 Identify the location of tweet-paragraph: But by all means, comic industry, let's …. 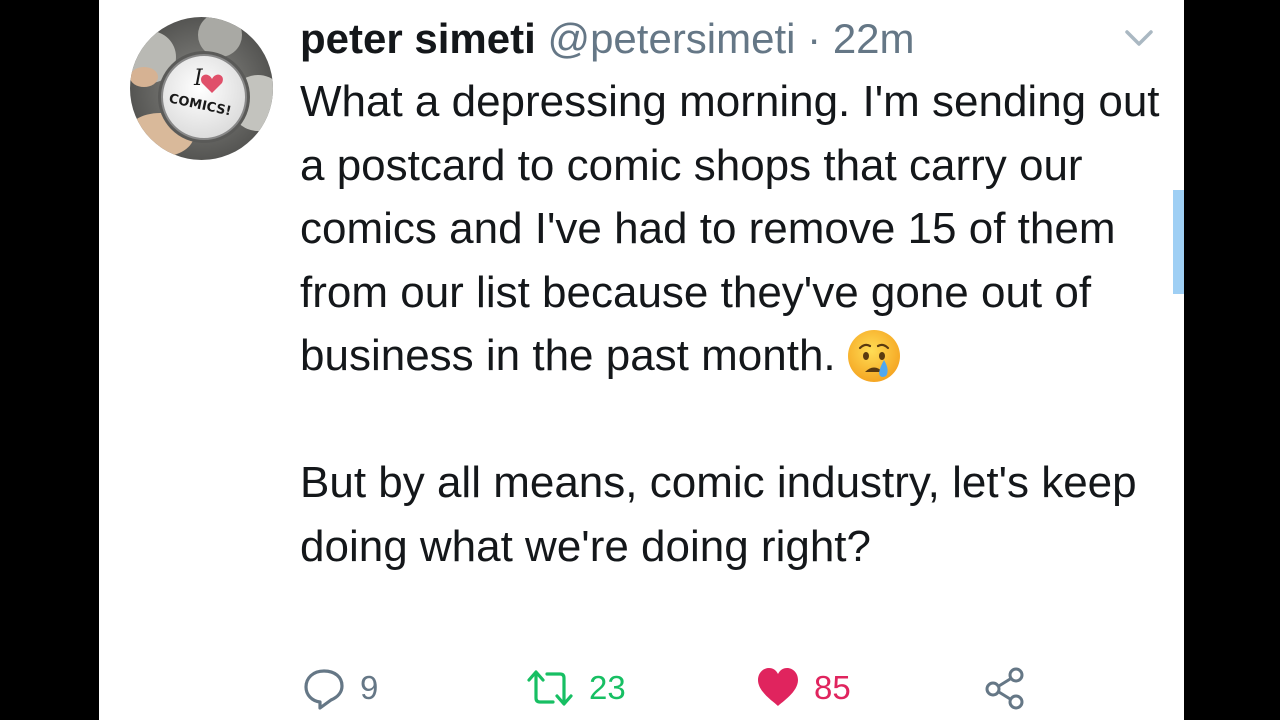
(718, 514).